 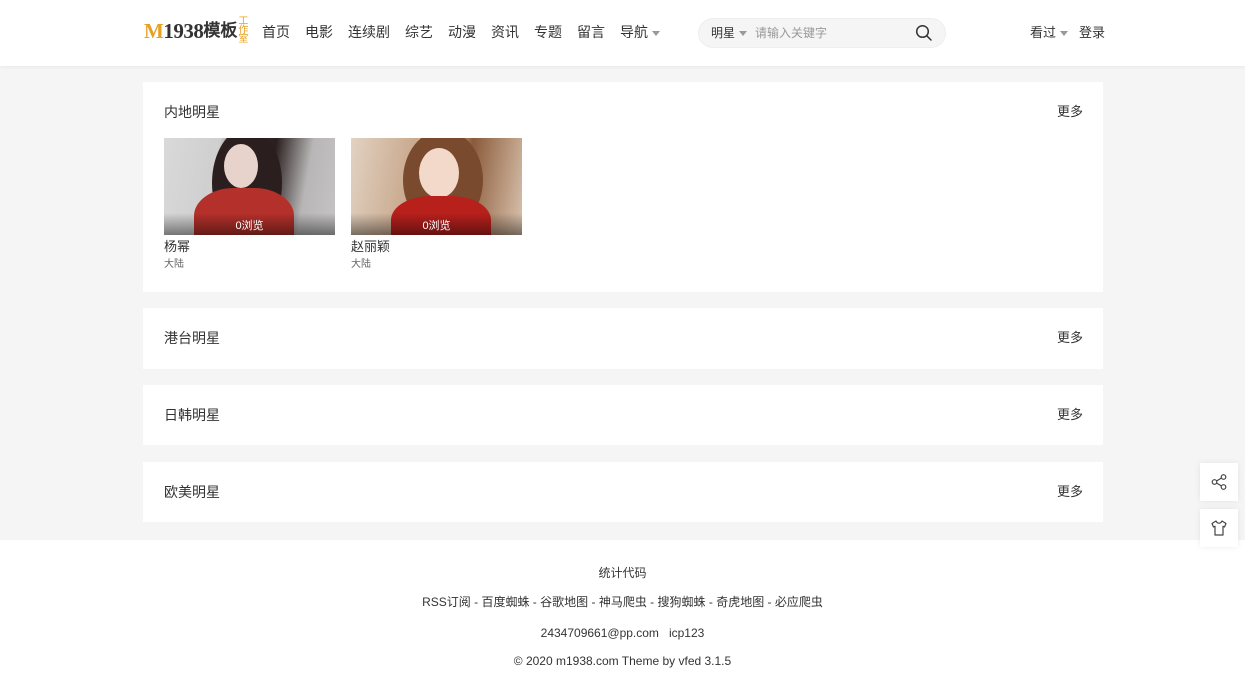 I want to click on main-nav: 首页 电影 连续剧 综艺 动漫 资讯 专题 留言 导航, so click(x=468, y=32).